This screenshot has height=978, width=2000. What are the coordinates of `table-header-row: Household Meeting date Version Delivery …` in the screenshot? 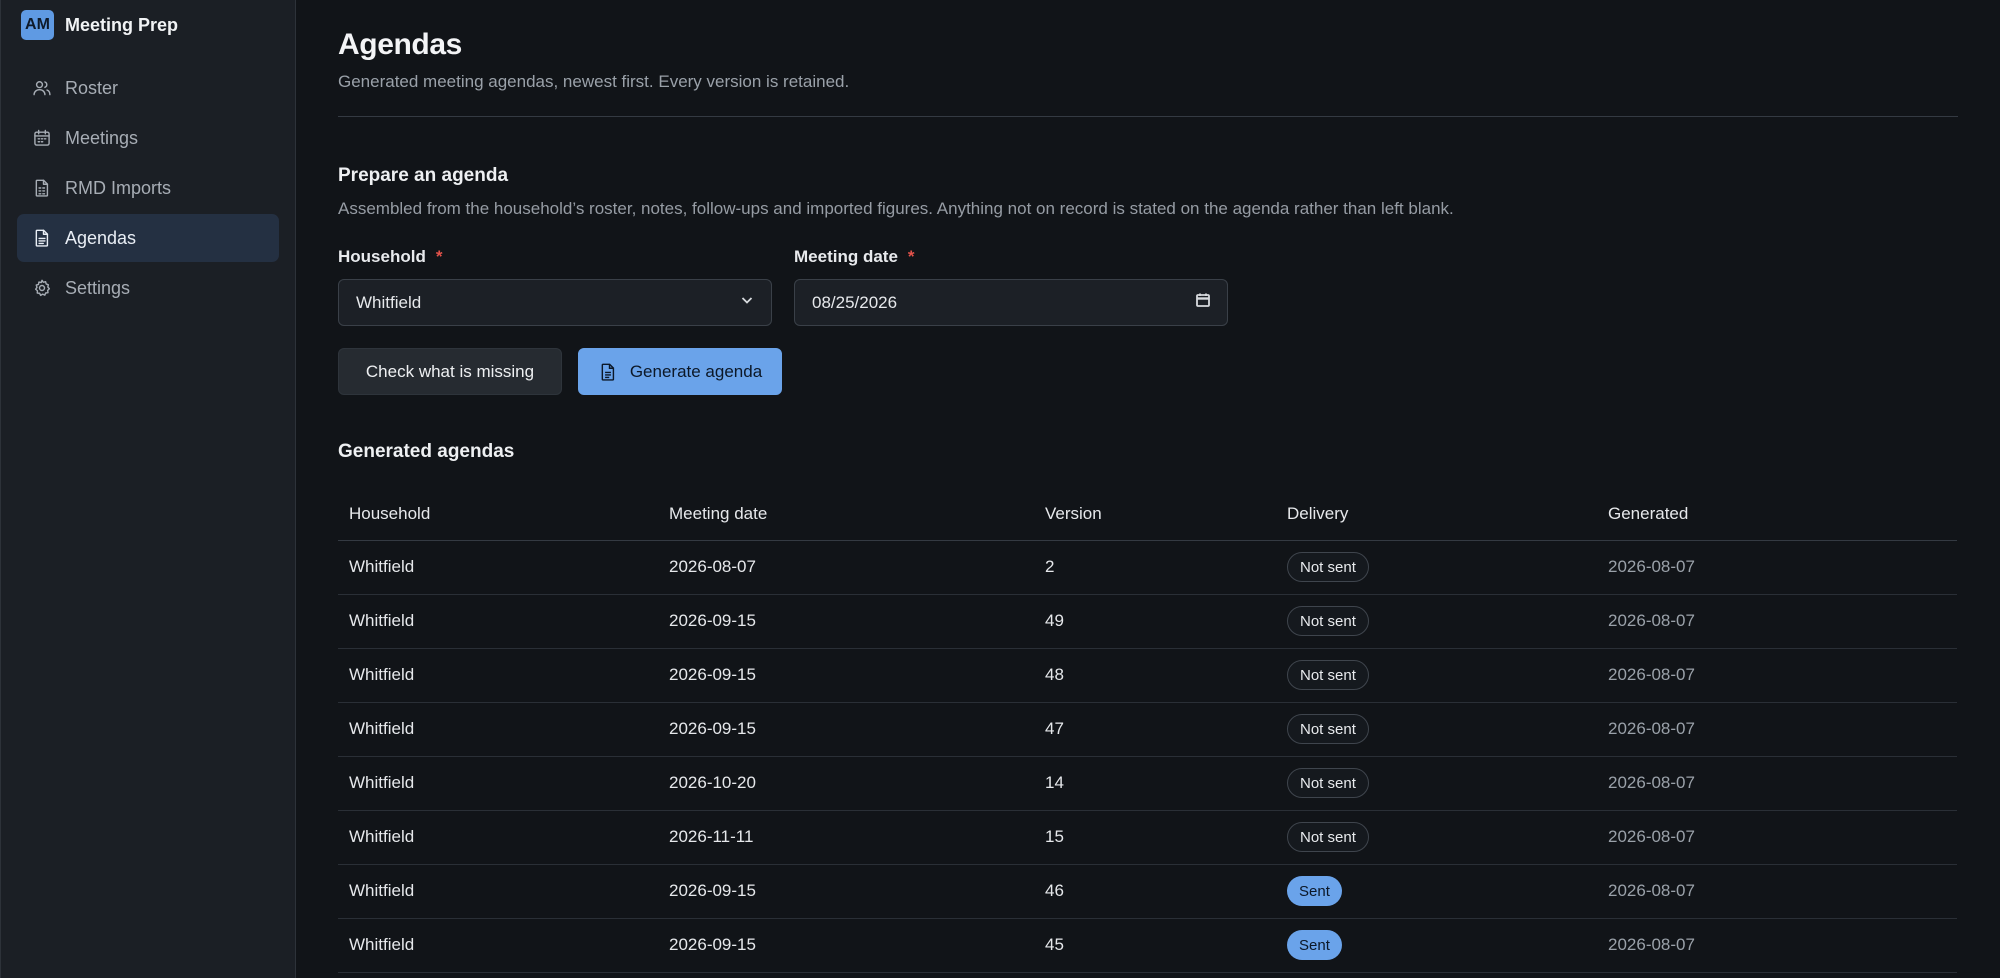 It's located at (1147, 515).